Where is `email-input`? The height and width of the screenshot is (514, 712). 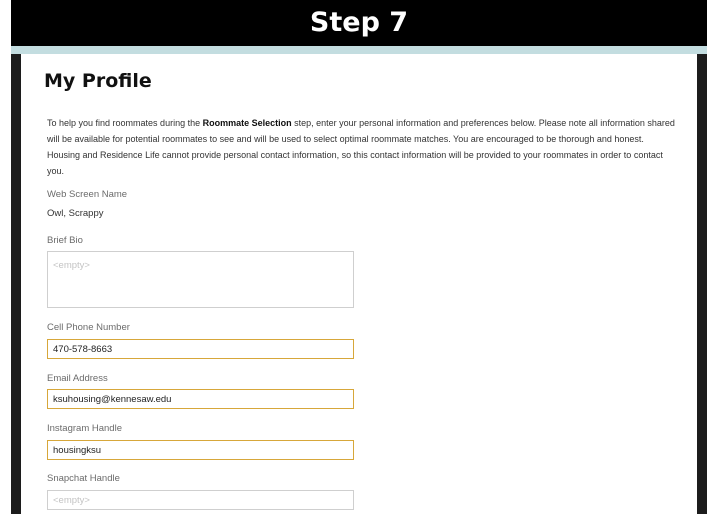 email-input is located at coordinates (200, 399).